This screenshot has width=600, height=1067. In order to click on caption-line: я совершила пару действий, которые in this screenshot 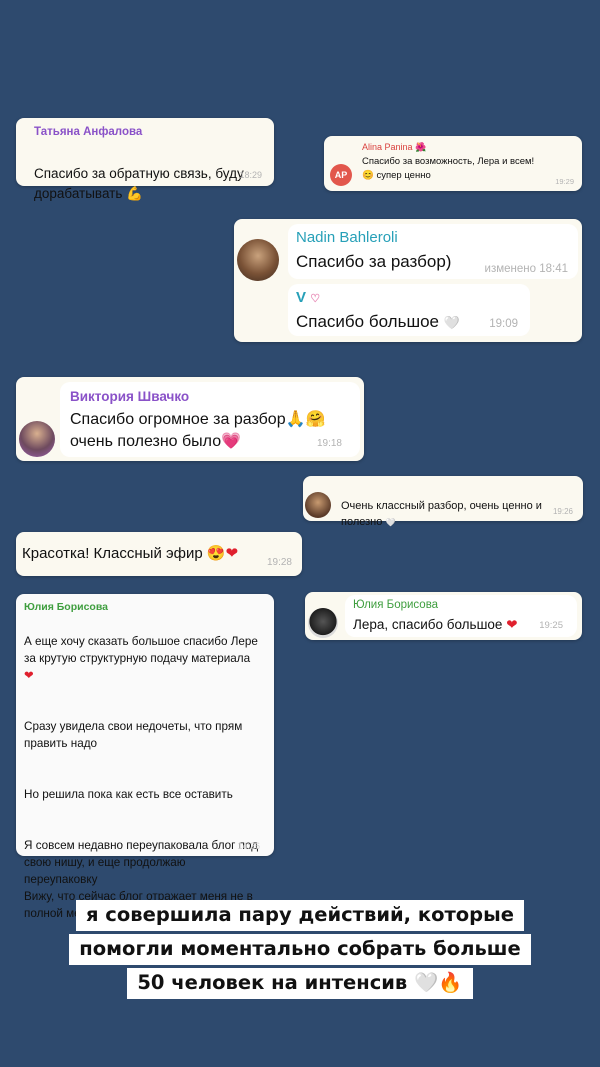, I will do `click(300, 915)`.